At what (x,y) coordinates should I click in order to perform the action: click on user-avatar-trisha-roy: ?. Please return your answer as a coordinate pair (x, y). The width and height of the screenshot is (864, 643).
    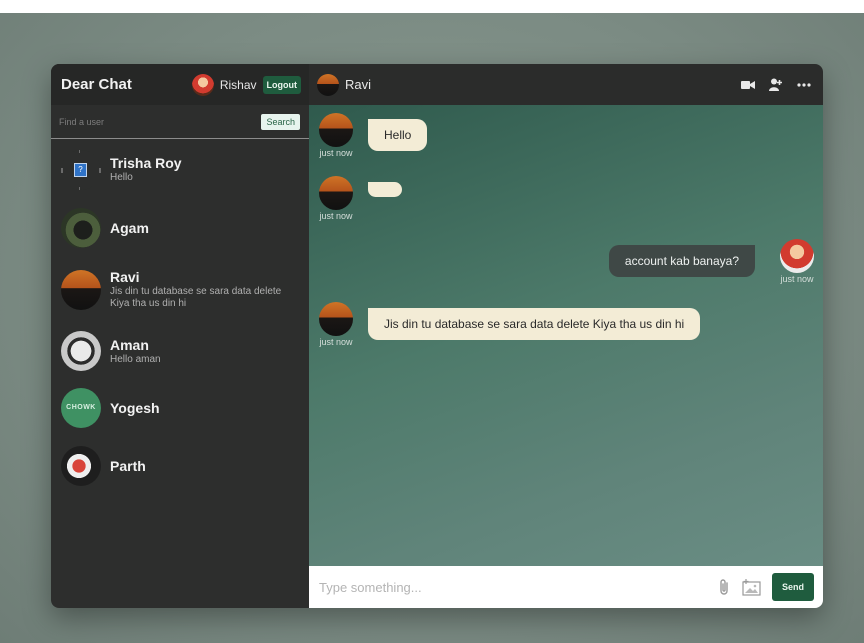
    Looking at the image, I should click on (81, 169).